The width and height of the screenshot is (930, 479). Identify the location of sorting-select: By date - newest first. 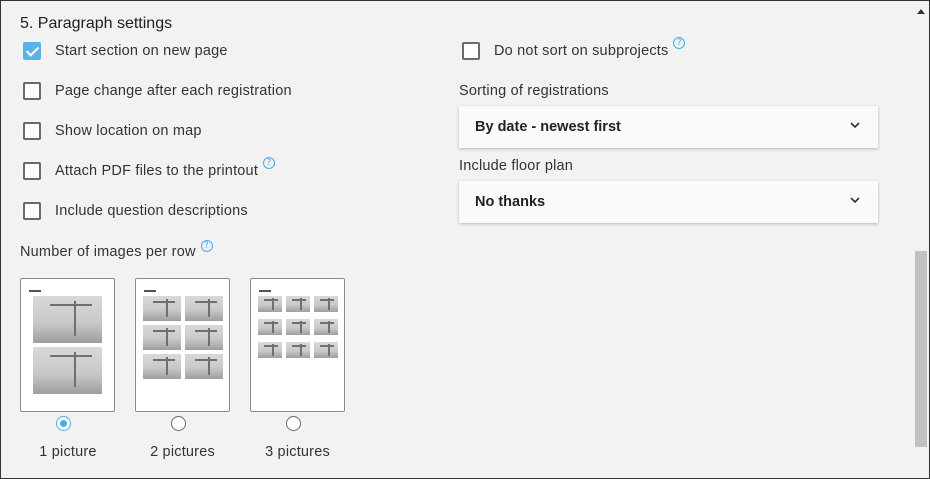
(668, 127).